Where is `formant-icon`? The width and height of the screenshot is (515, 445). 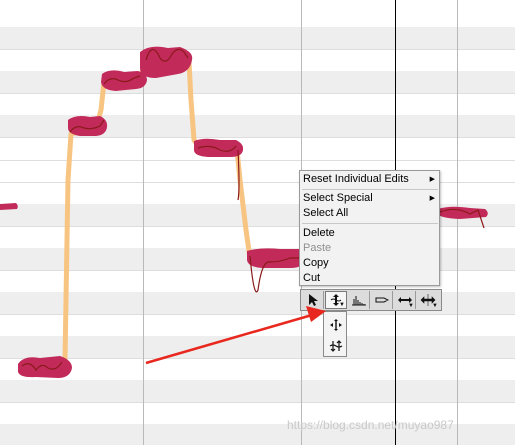 formant-icon is located at coordinates (358, 301).